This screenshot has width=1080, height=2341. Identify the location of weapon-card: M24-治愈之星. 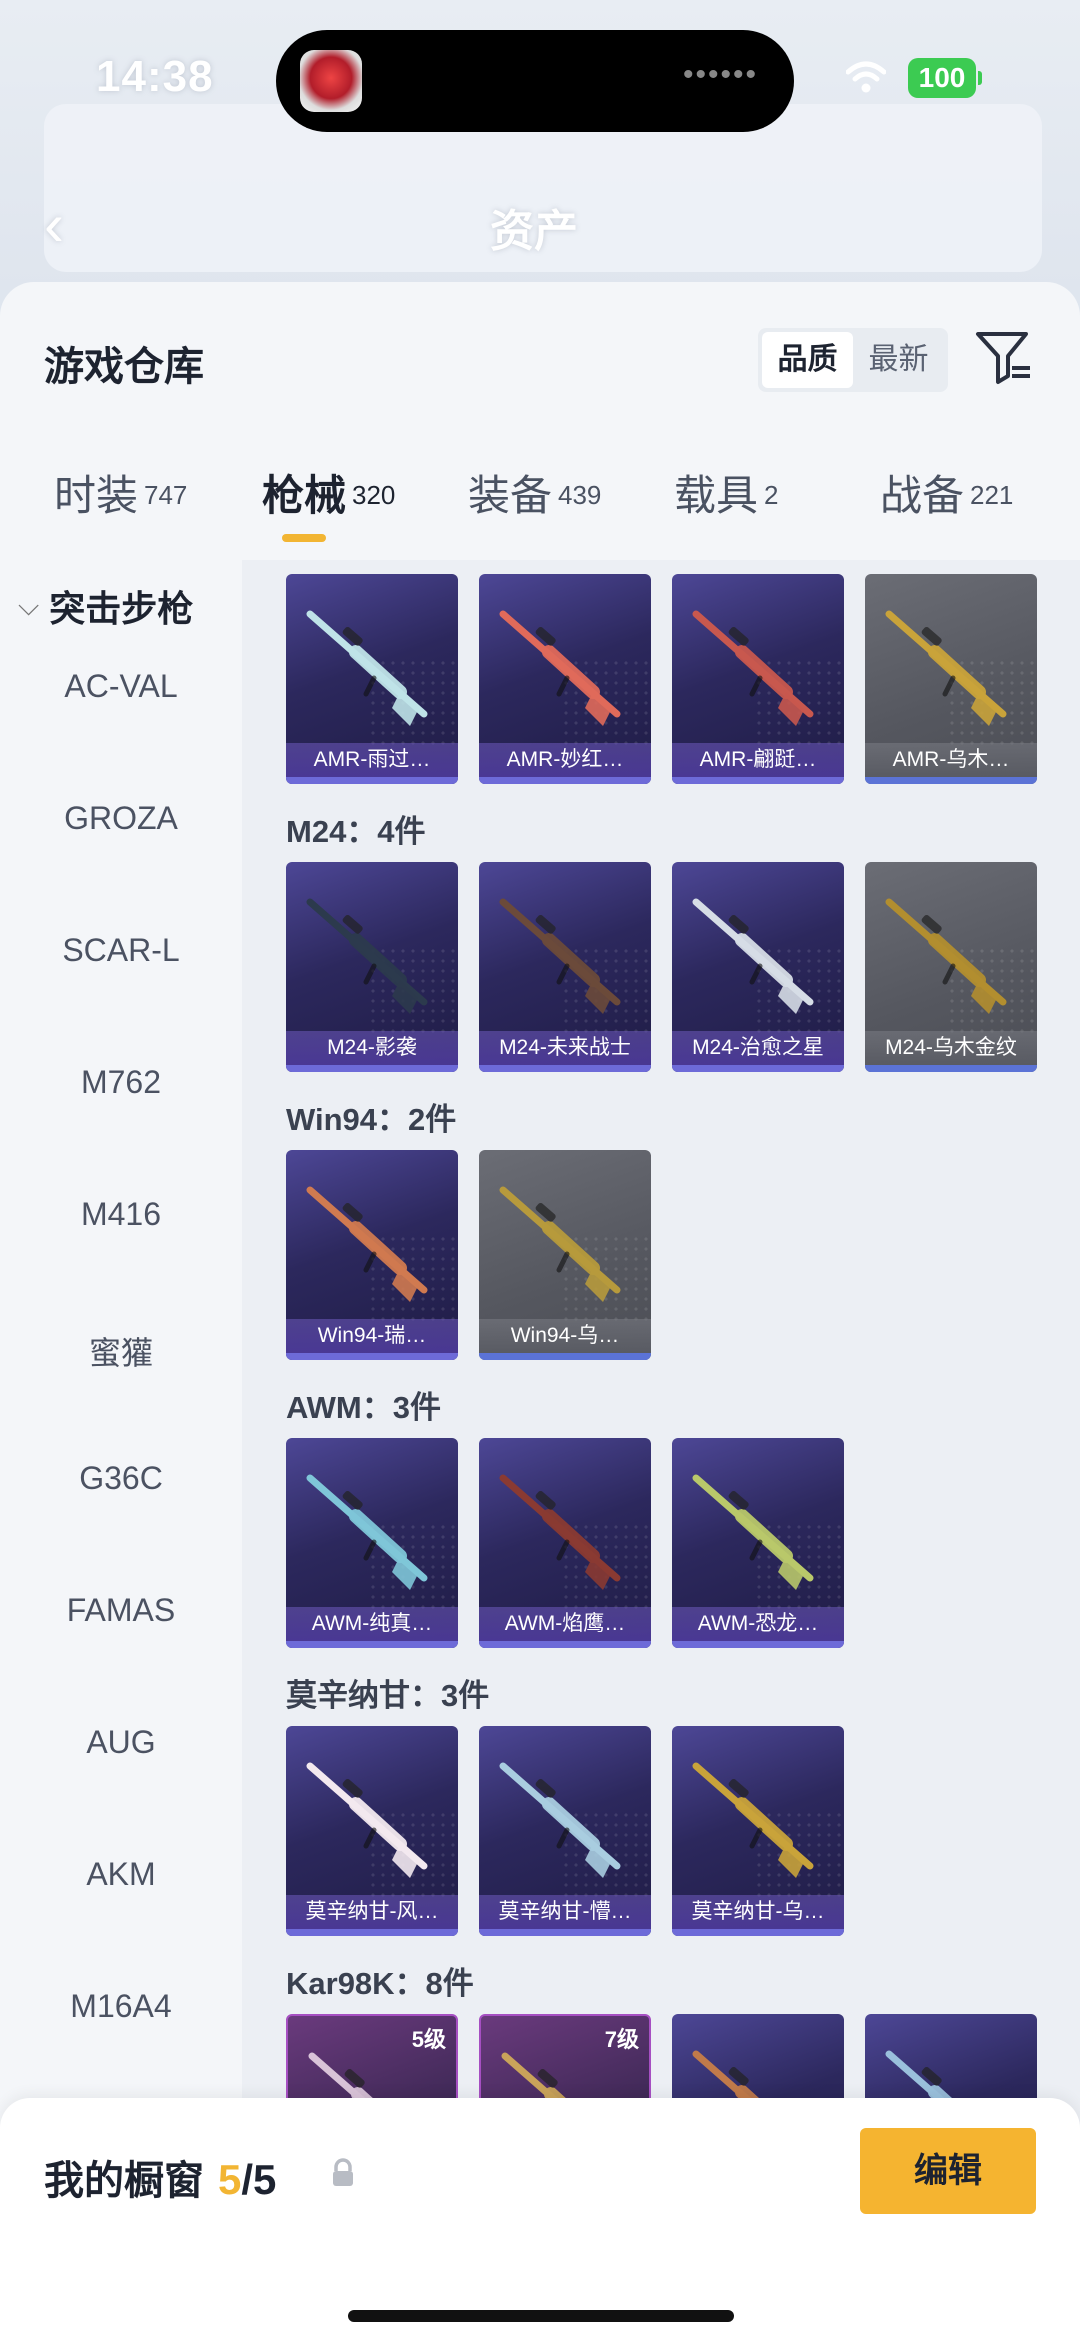
(758, 967).